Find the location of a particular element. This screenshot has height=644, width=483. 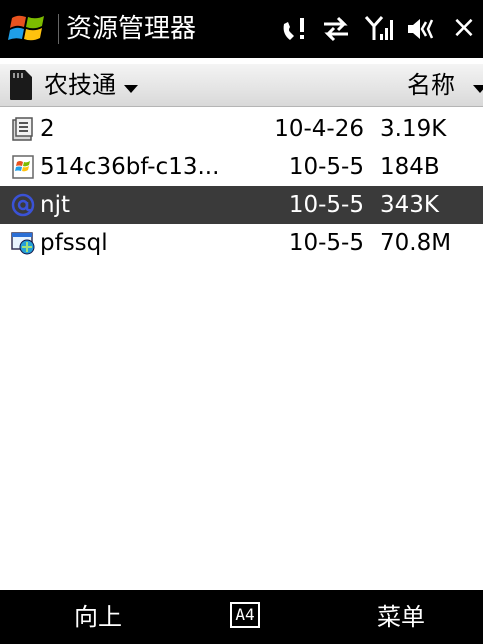

menu-softkey: 菜单 is located at coordinates (401, 617).